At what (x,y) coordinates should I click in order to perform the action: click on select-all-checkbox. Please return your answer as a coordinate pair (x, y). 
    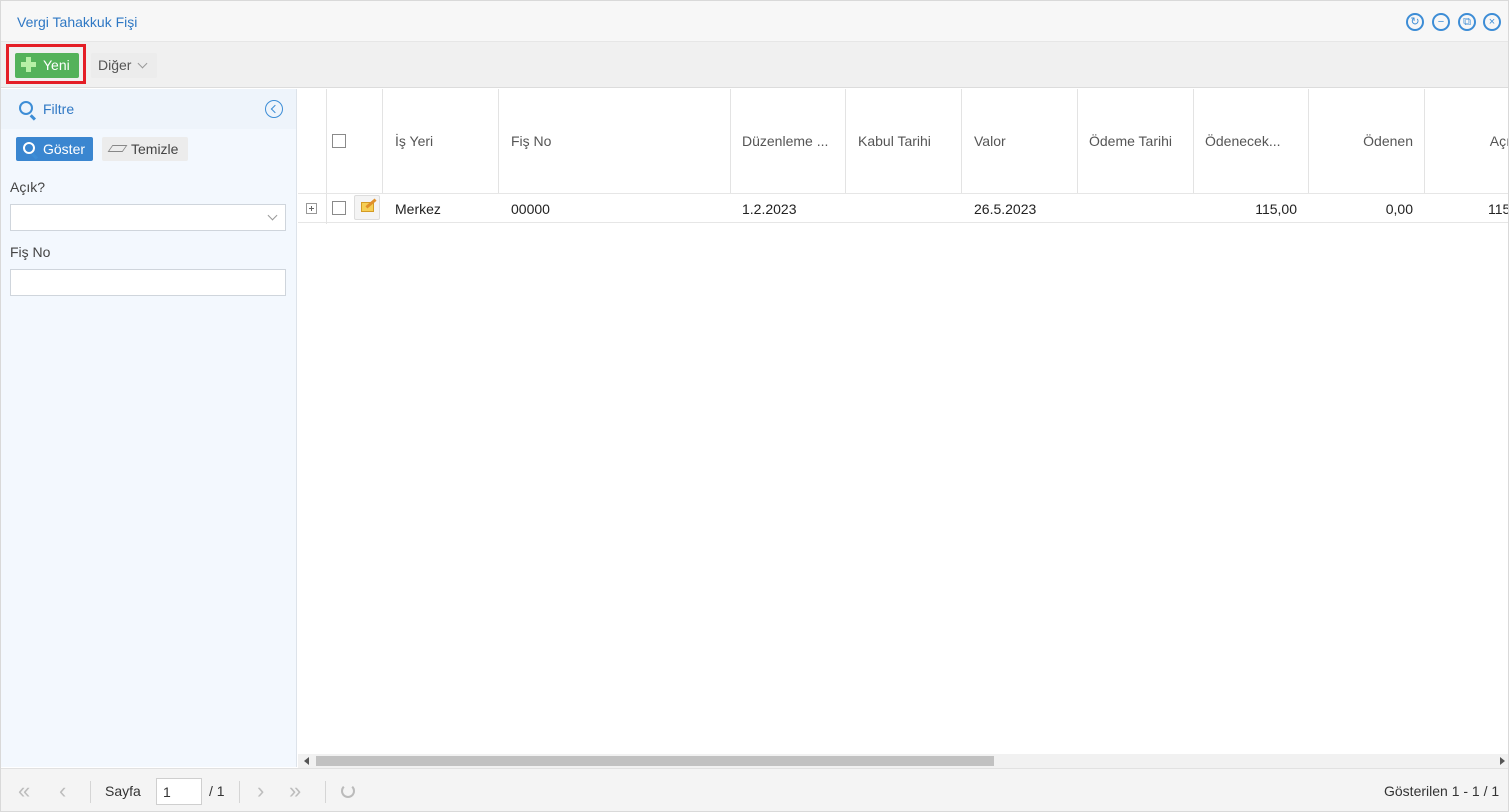
    Looking at the image, I should click on (339, 141).